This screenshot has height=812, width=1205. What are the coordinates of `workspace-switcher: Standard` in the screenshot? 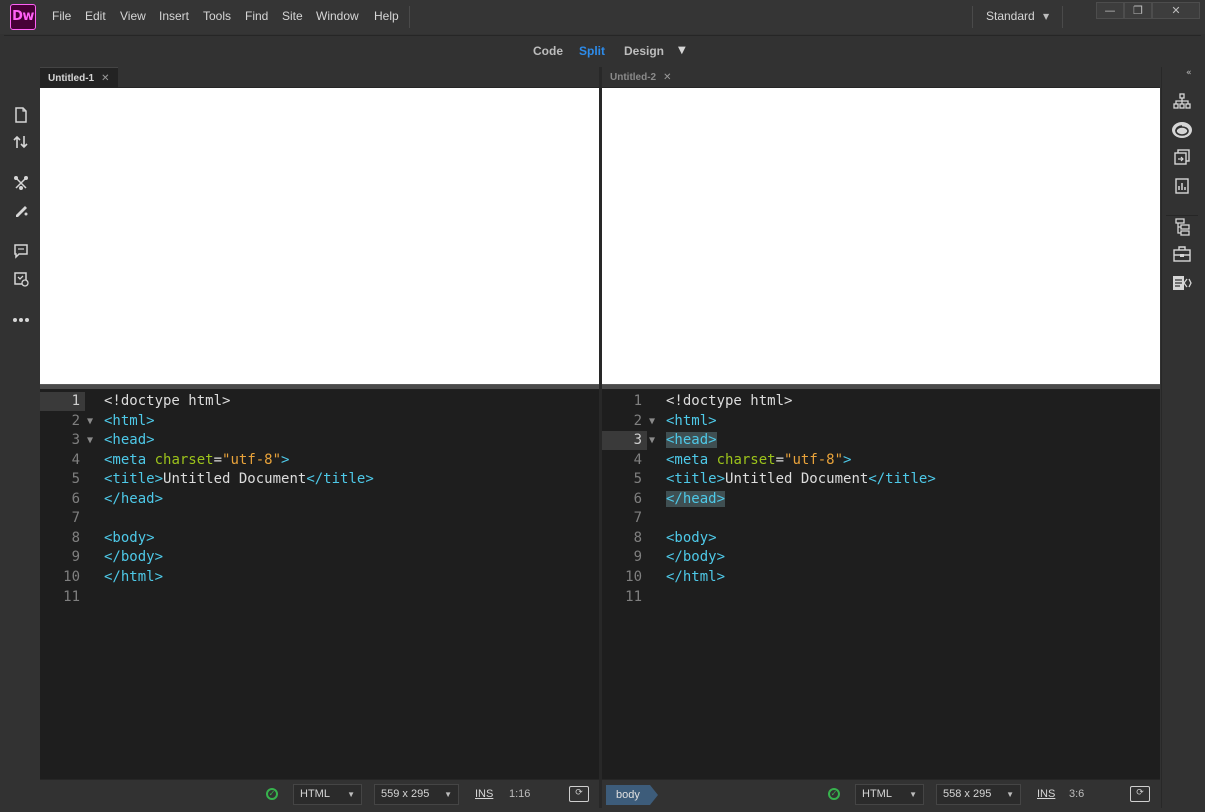 It's located at (1010, 16).